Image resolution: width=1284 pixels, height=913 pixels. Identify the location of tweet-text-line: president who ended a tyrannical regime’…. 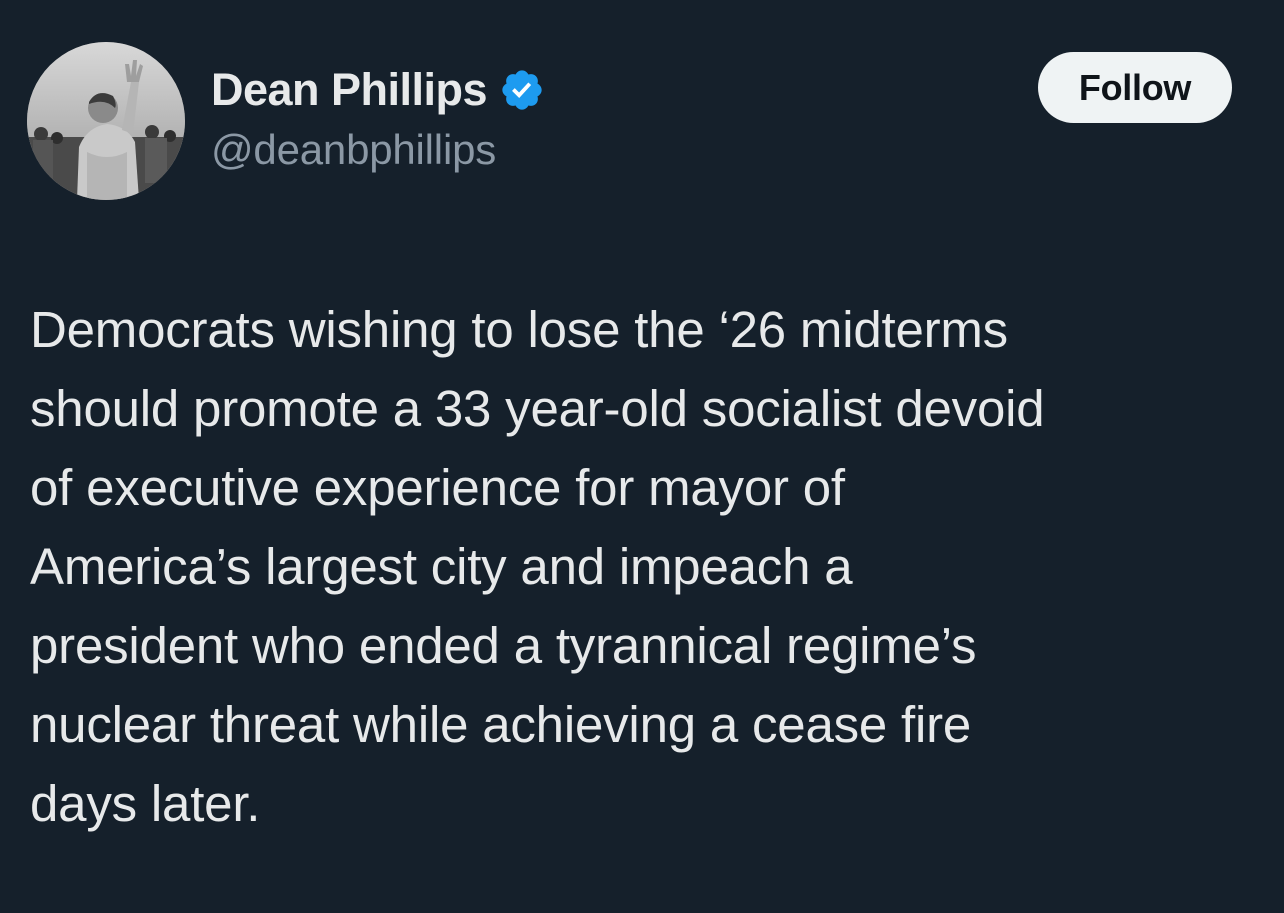
(503, 645).